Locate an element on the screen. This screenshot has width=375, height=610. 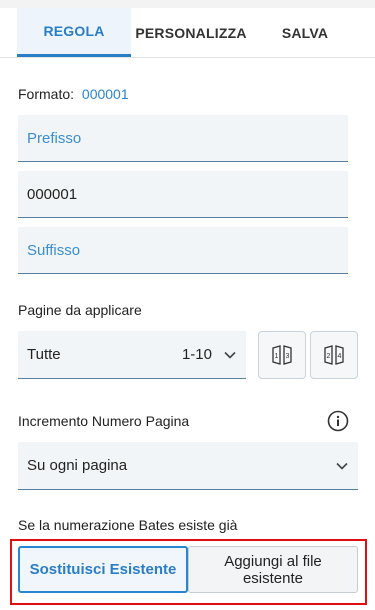
increment-select: Su ogni pagina is located at coordinates (188, 466).